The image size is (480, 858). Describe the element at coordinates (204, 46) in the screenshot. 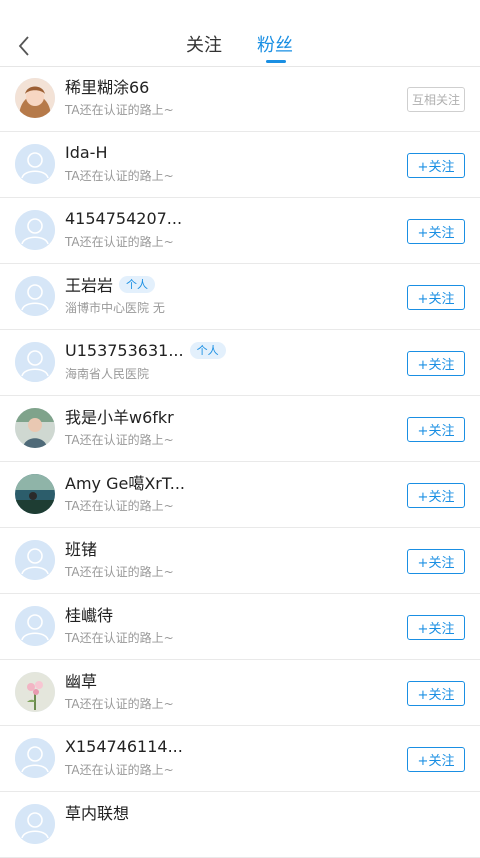

I see `tab-follow: 关注` at that location.